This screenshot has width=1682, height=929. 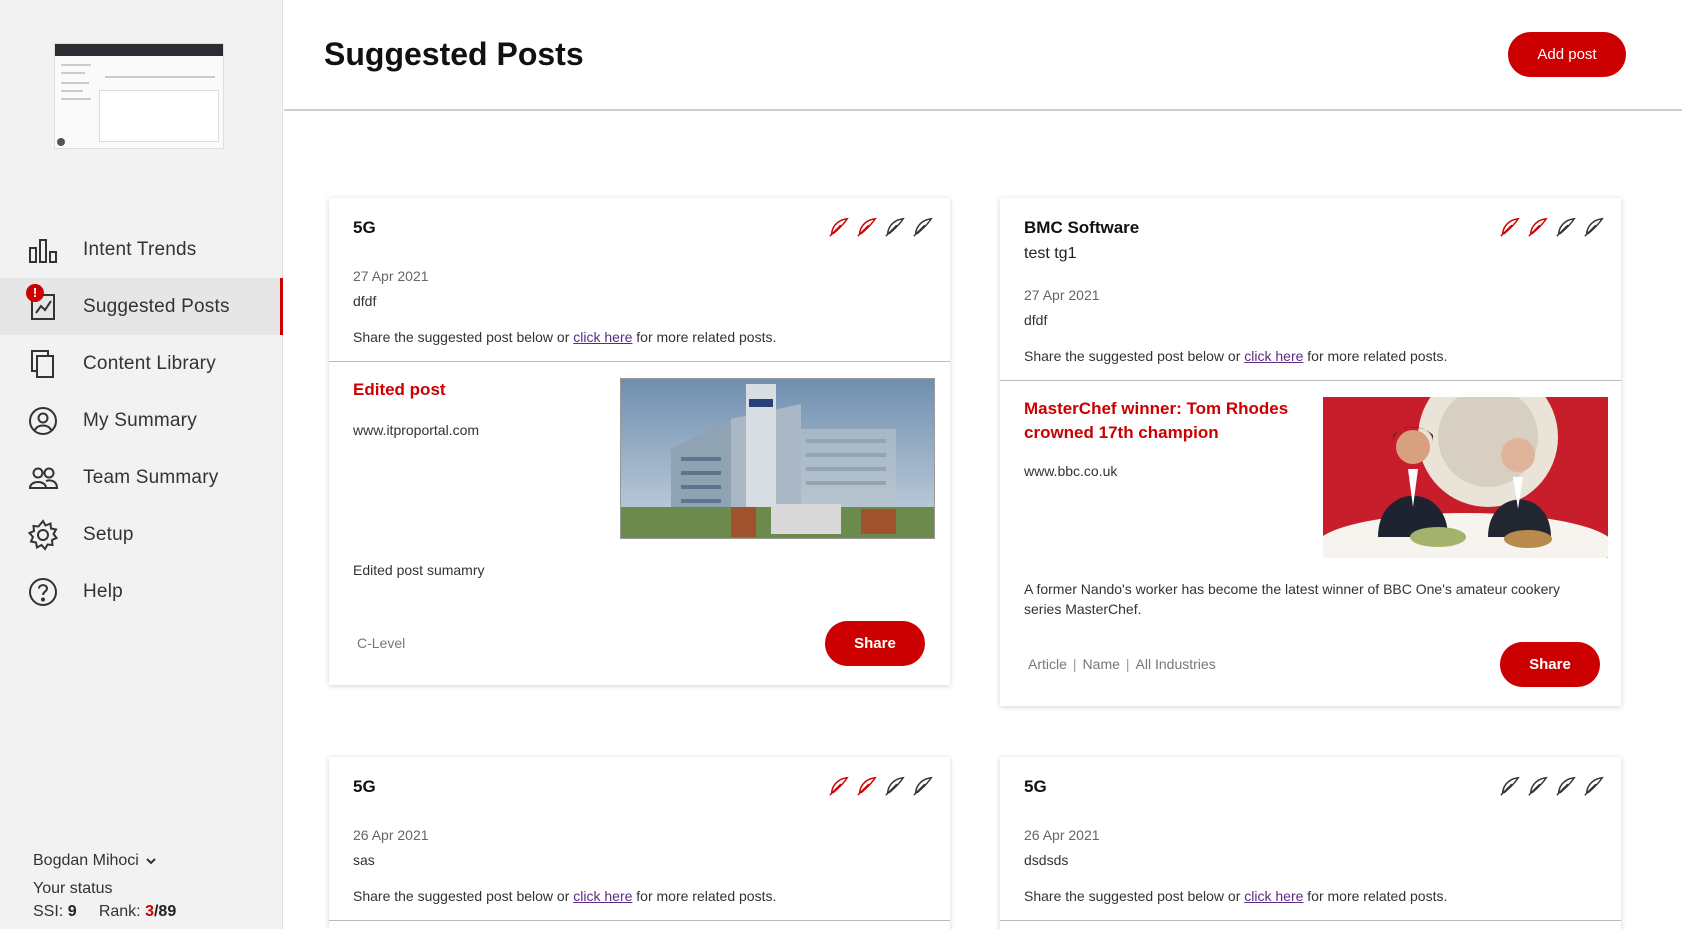 I want to click on sidebar-item-label: Help, so click(x=103, y=591).